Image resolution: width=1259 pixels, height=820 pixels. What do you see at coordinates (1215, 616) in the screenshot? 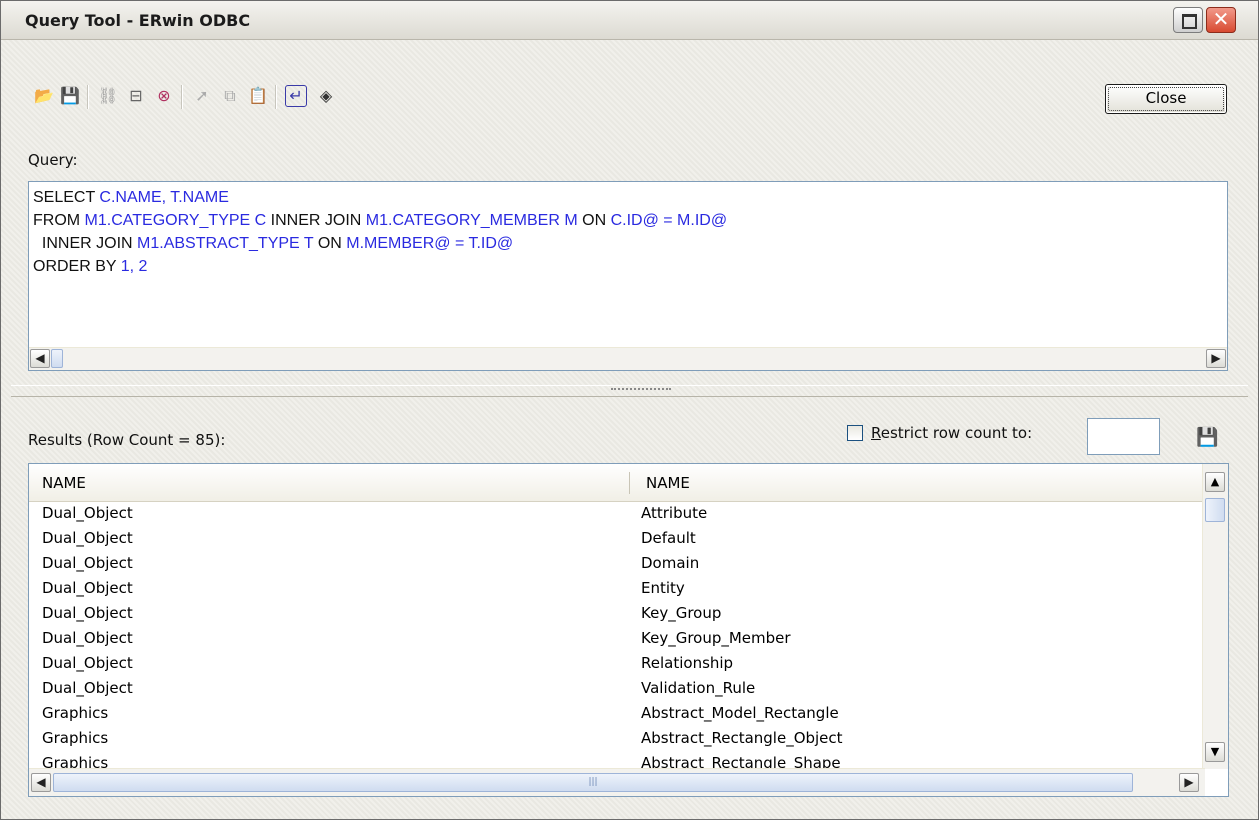
I see `results-vertical-scrollbar: ▲ ▼` at bounding box center [1215, 616].